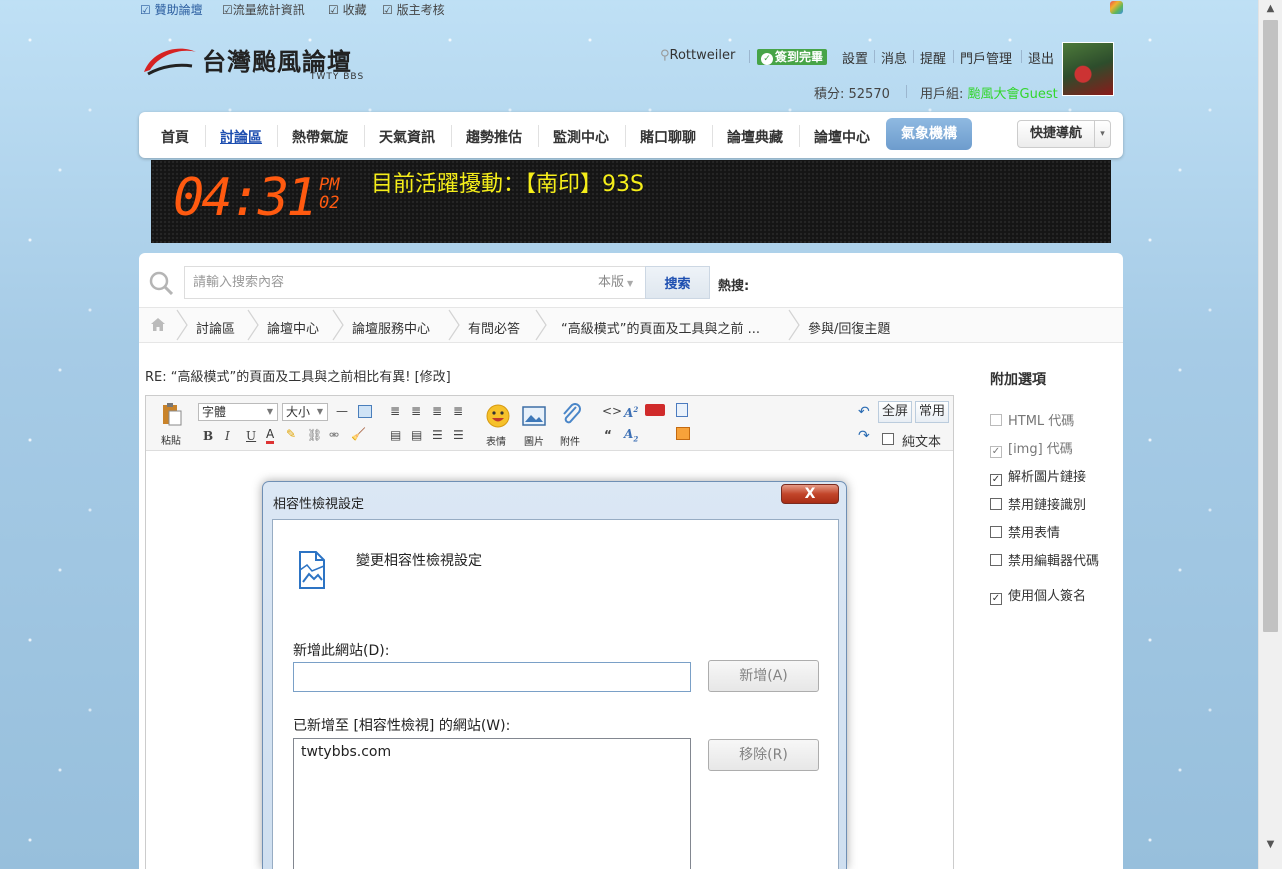 Image resolution: width=1282 pixels, height=869 pixels. I want to click on quick-nav-dropdown: 快捷導航 ▾, so click(1064, 134).